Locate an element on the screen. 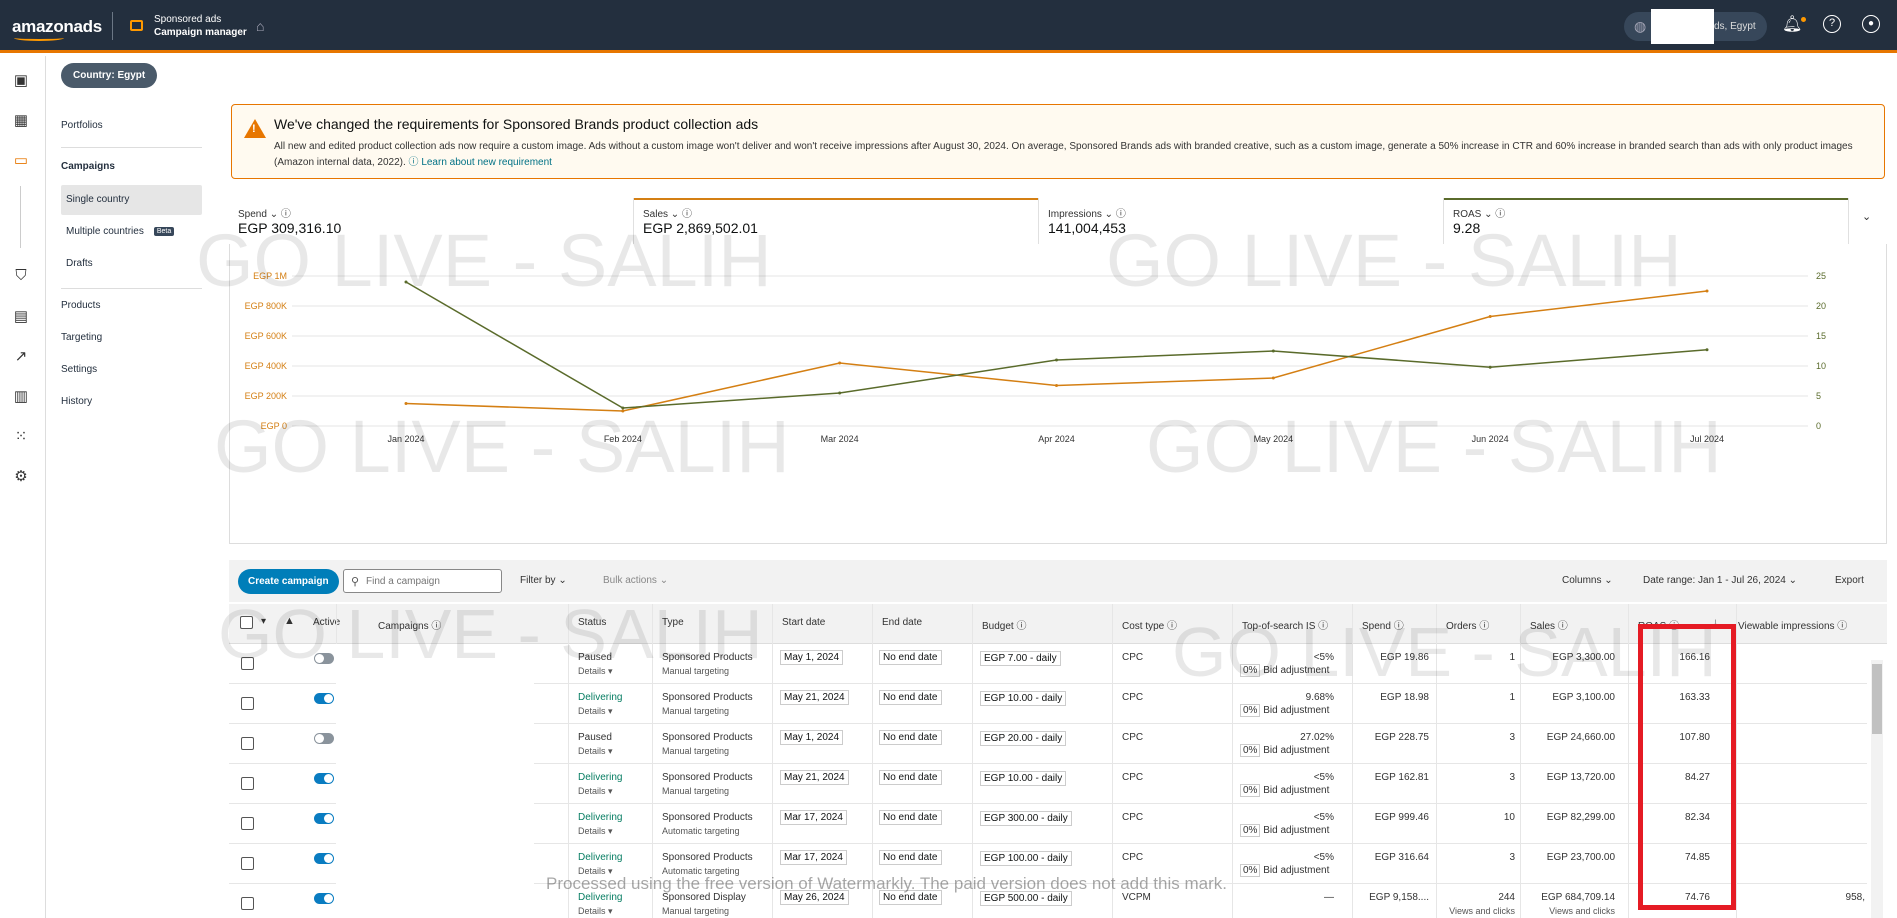 This screenshot has width=1897, height=918. header-start-date: Start date is located at coordinates (803, 622).